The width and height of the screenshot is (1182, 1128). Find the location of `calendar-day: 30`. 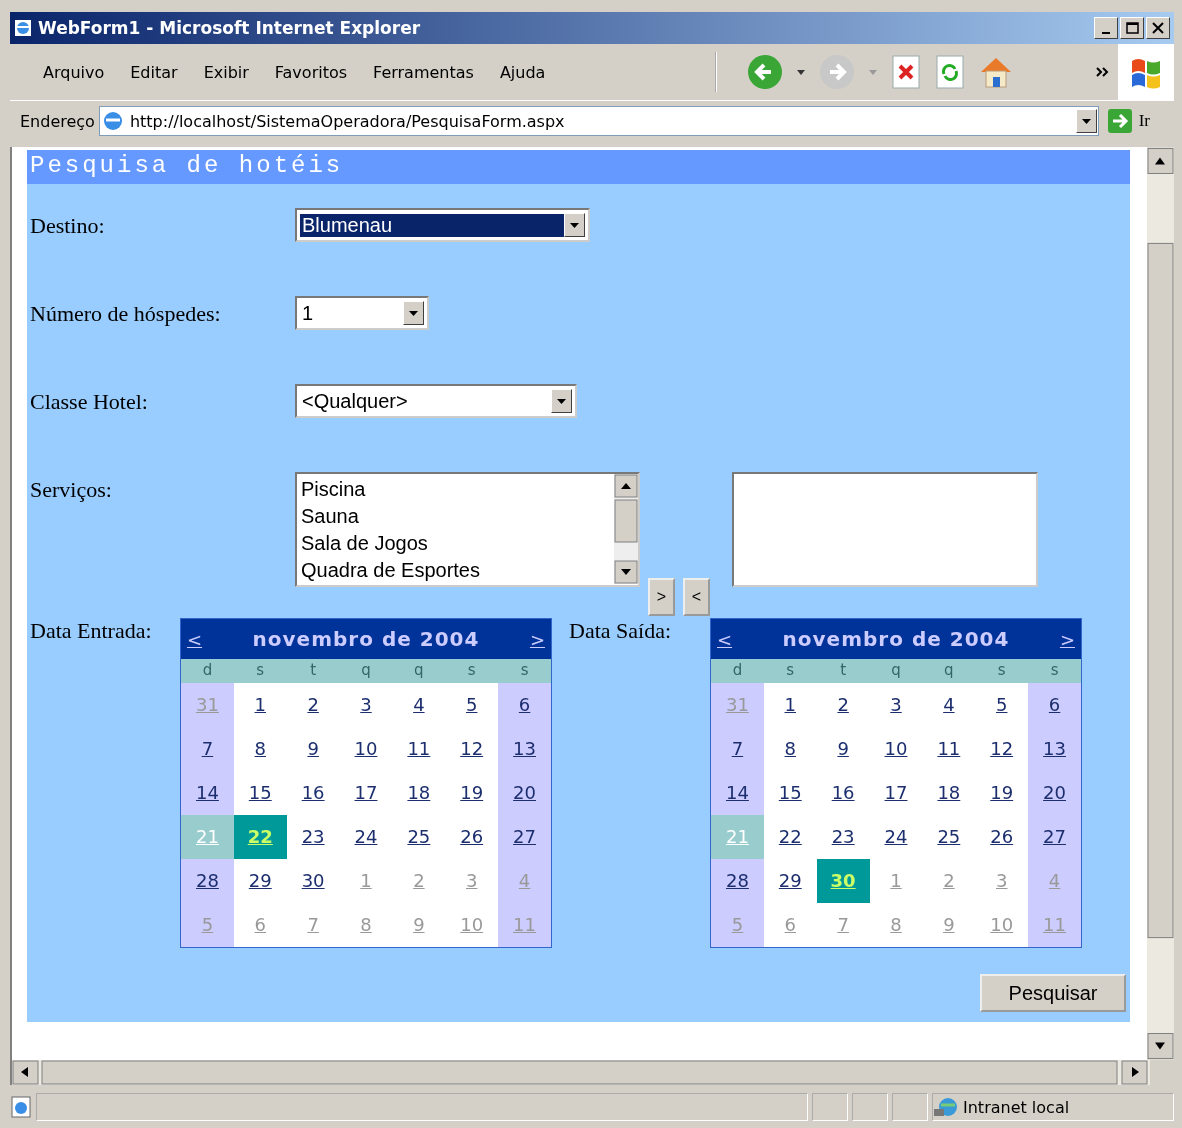

calendar-day: 30 is located at coordinates (313, 881).